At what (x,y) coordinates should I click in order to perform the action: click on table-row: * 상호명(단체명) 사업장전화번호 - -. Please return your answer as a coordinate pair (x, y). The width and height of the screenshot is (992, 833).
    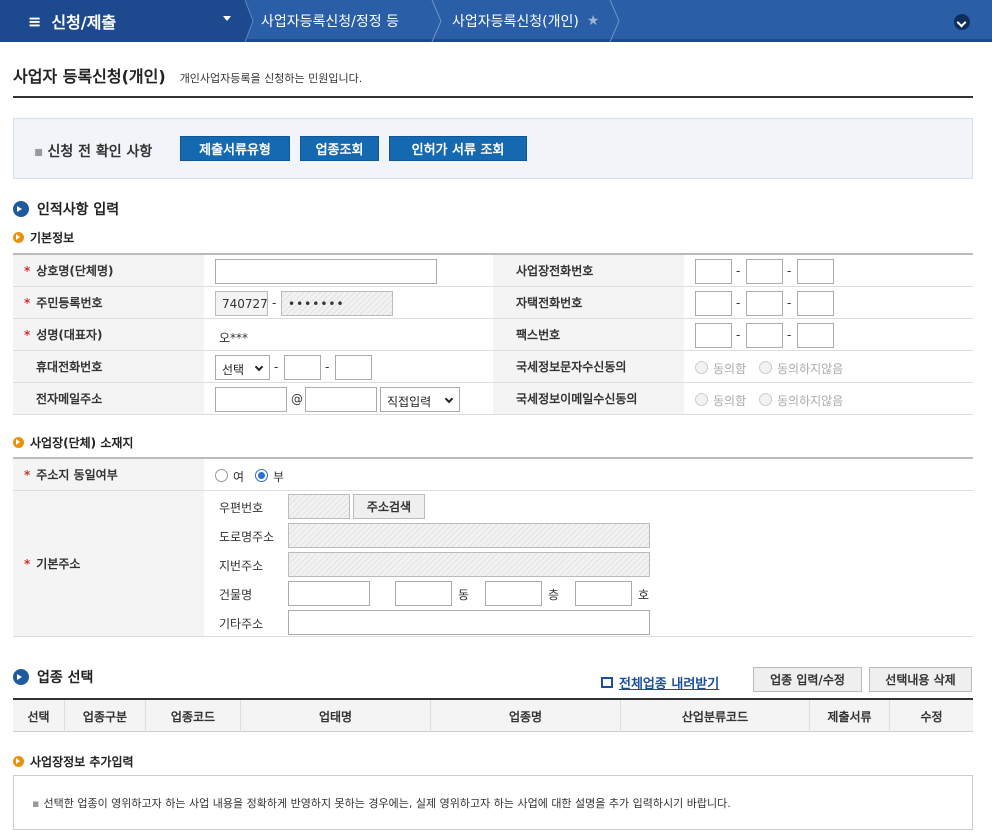
    Looking at the image, I should click on (493, 271).